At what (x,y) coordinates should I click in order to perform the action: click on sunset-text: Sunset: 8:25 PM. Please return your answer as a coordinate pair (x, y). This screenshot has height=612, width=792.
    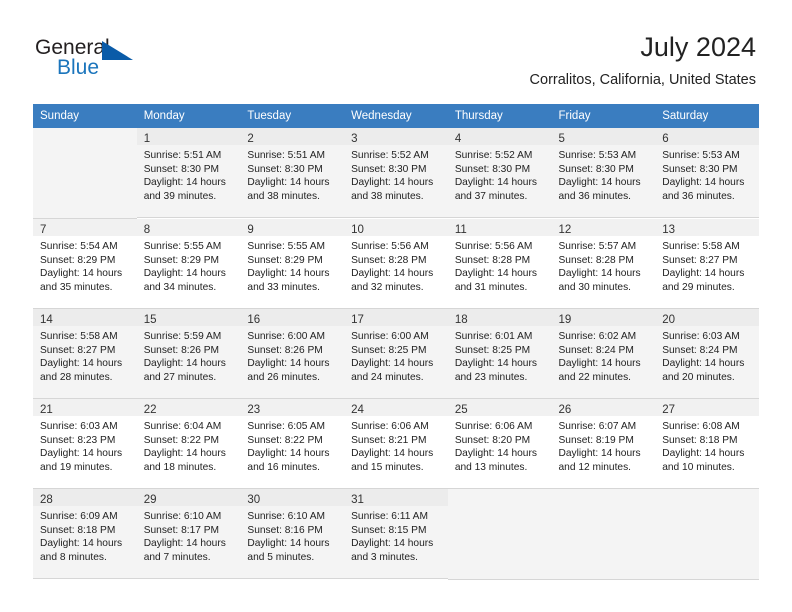
    Looking at the image, I should click on (389, 350).